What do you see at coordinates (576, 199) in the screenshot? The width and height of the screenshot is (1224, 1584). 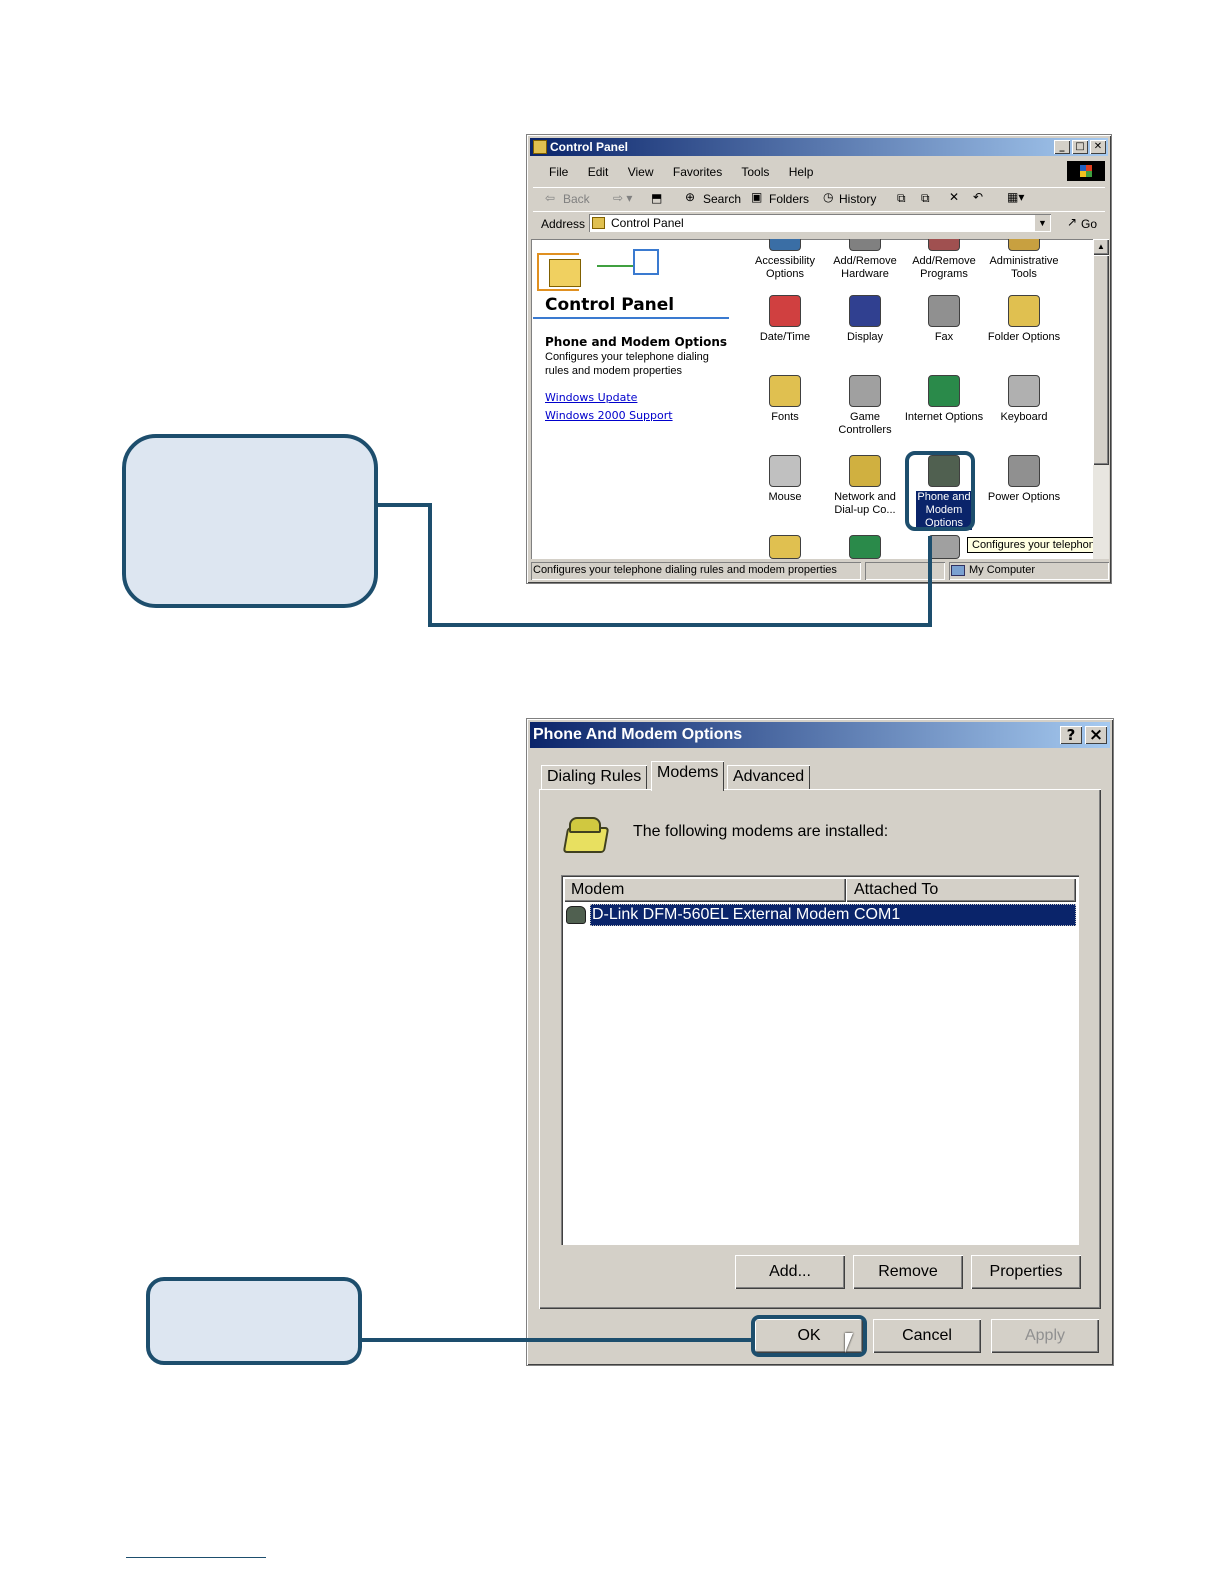 I see `back-button: Back` at bounding box center [576, 199].